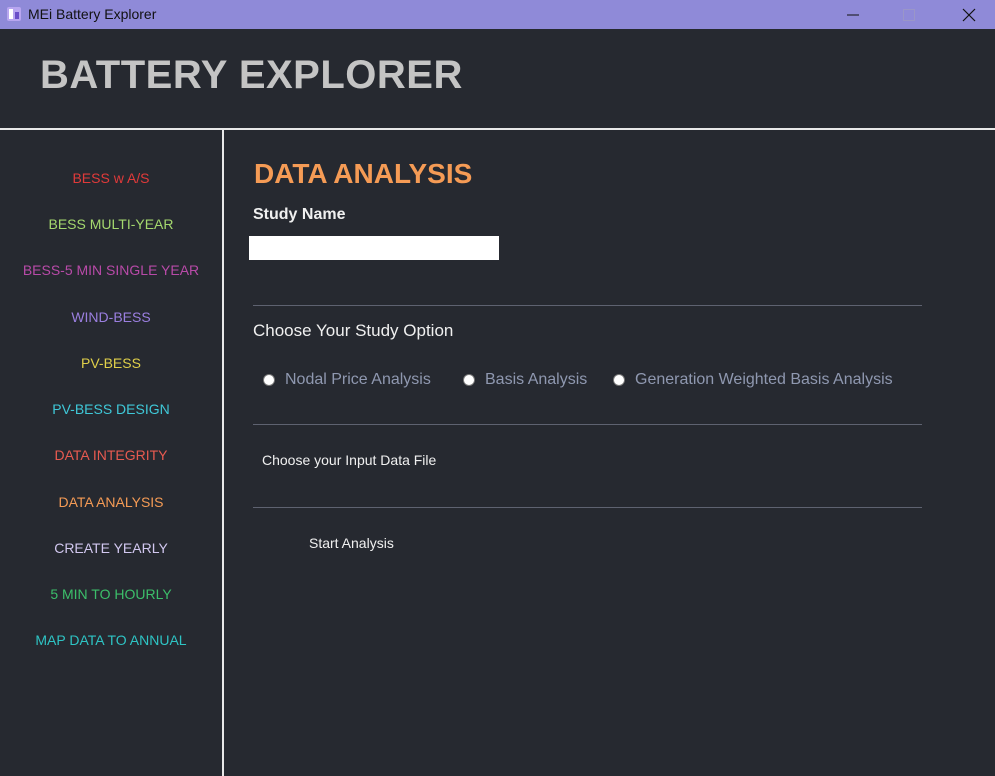 Image resolution: width=995 pixels, height=776 pixels. I want to click on study-name-input, so click(374, 248).